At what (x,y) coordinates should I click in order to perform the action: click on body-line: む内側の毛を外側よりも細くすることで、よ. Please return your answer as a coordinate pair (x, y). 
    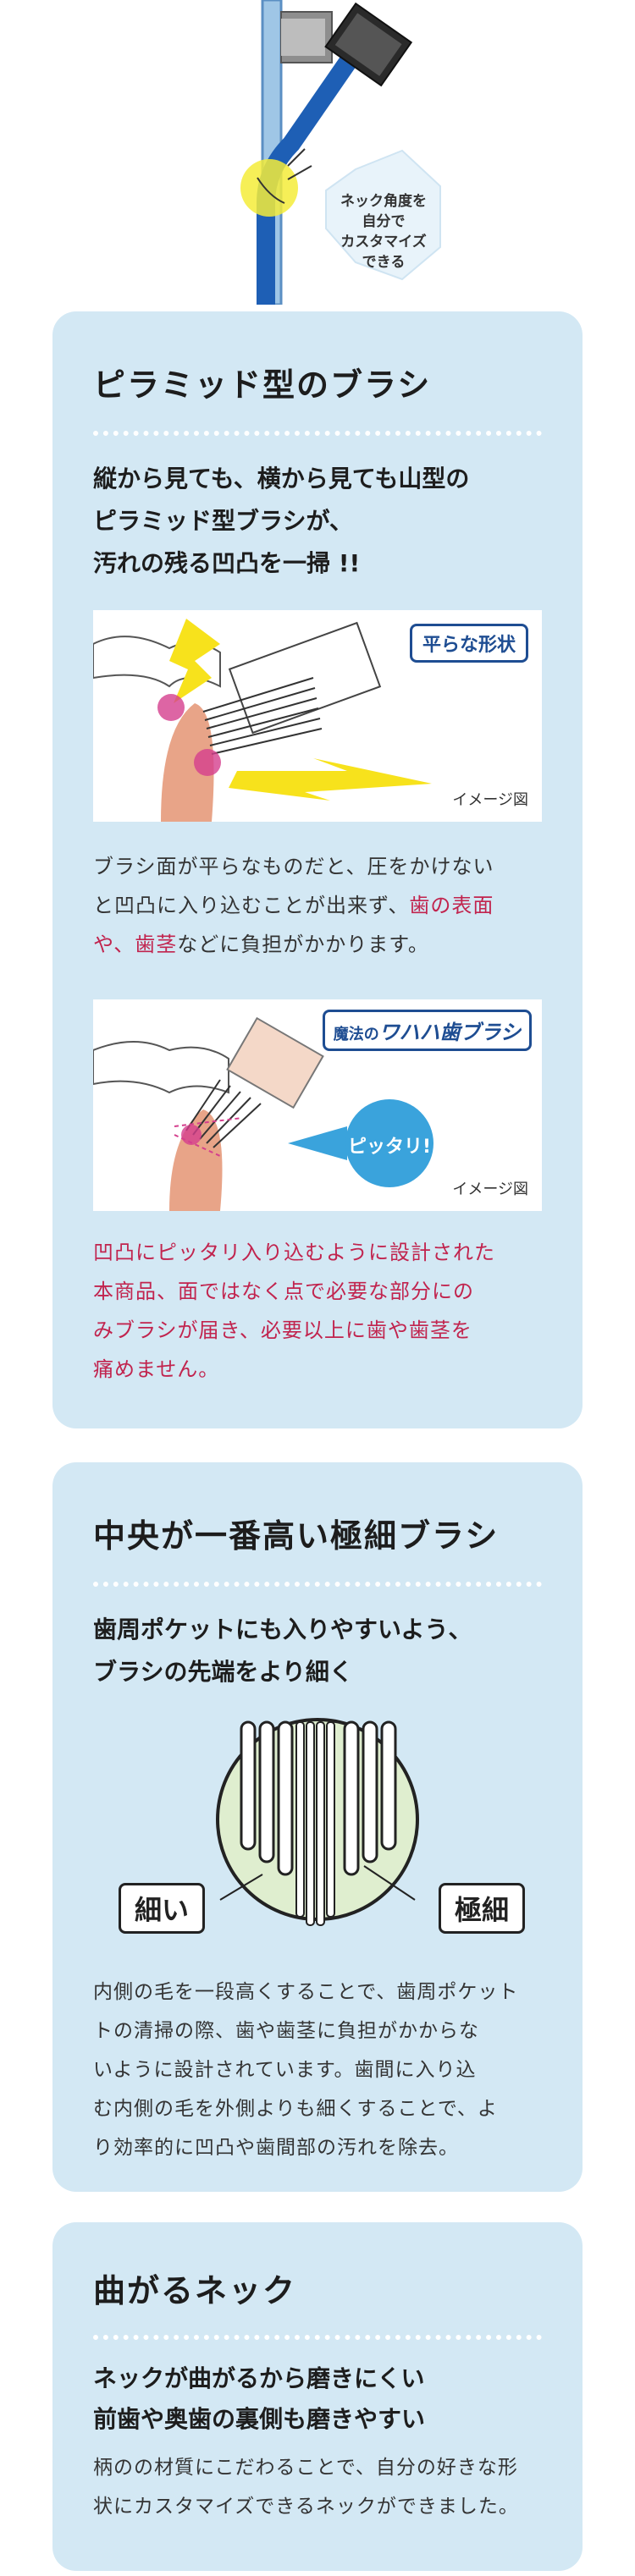
    Looking at the image, I should click on (295, 2109).